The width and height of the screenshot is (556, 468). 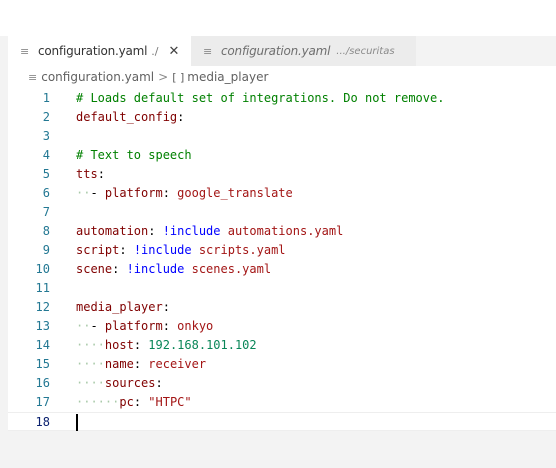 I want to click on line-number: 6, so click(x=46, y=193).